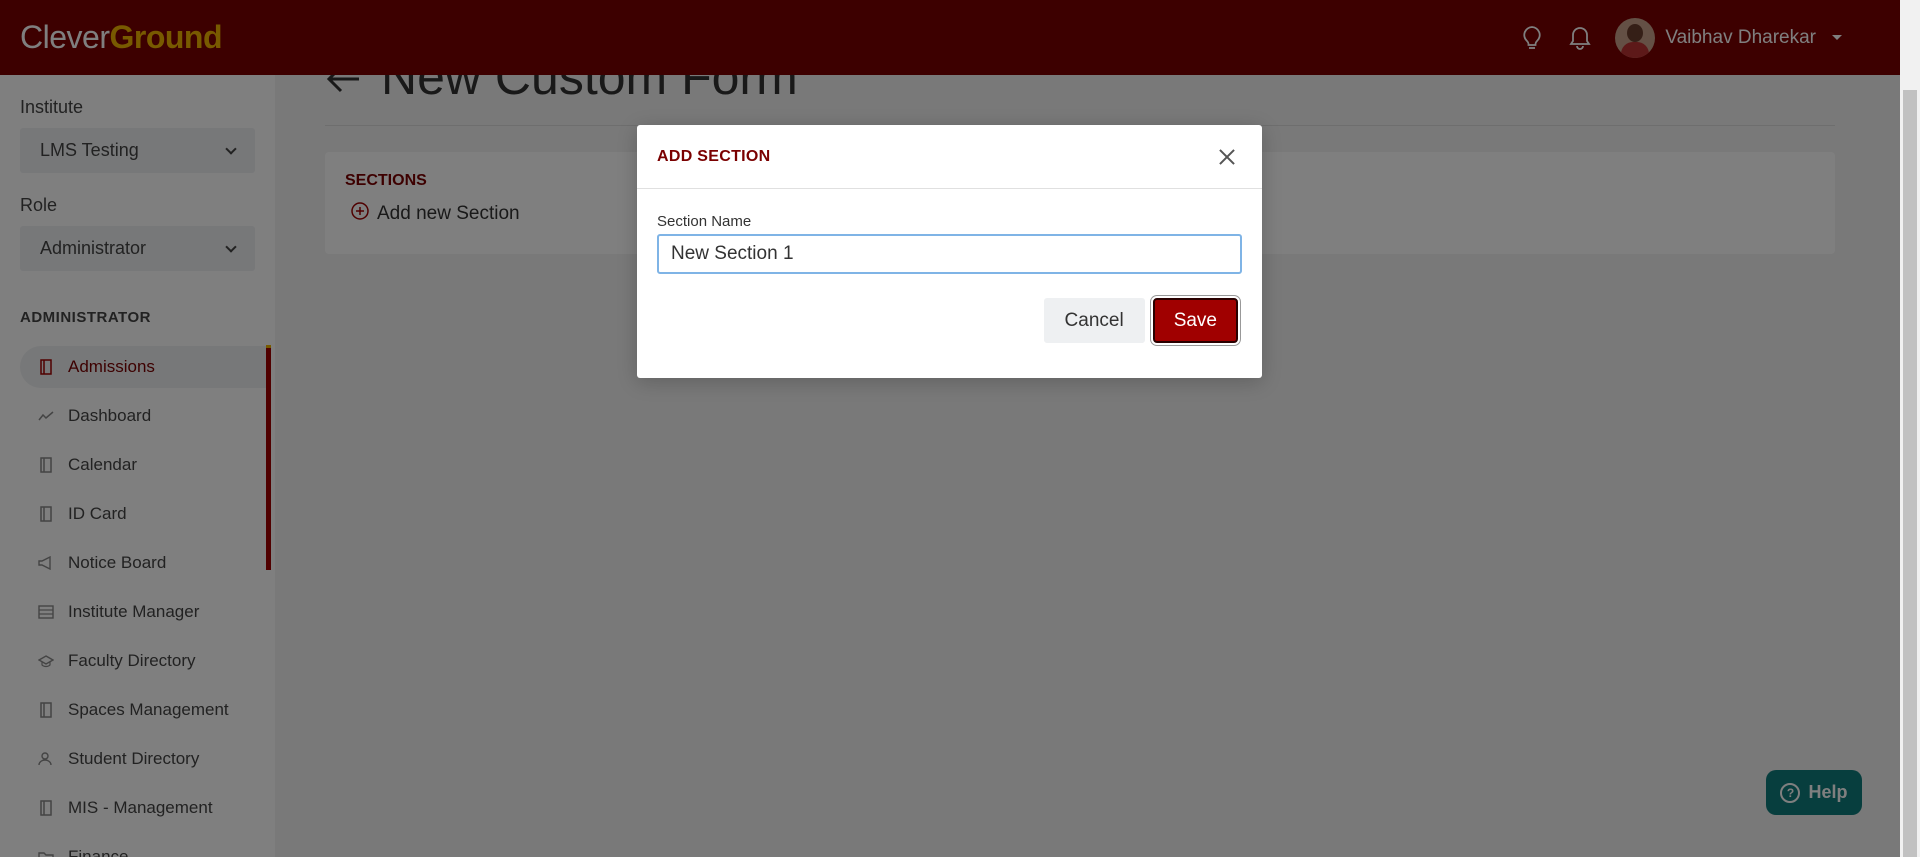  What do you see at coordinates (1195, 320) in the screenshot?
I see `save-button: Save` at bounding box center [1195, 320].